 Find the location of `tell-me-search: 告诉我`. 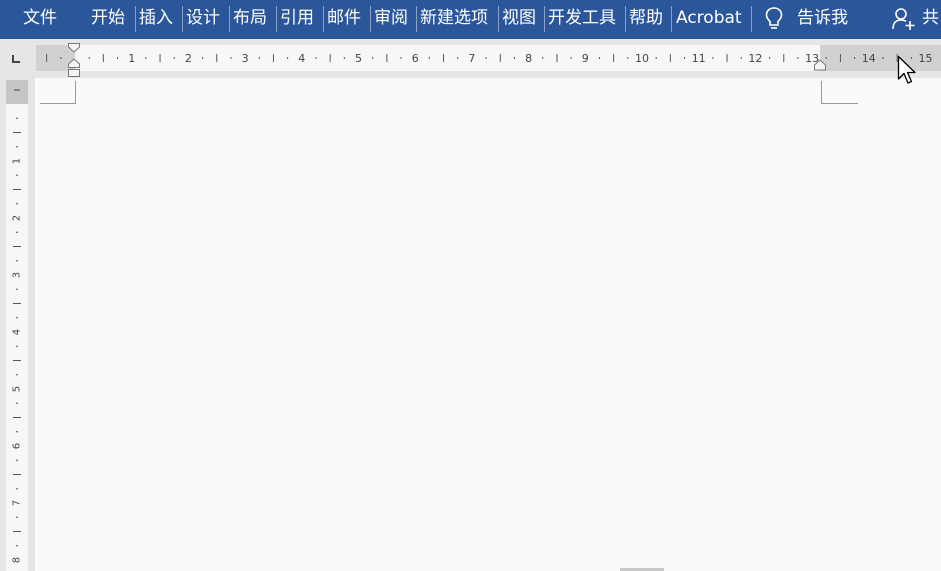

tell-me-search: 告诉我 is located at coordinates (822, 18).